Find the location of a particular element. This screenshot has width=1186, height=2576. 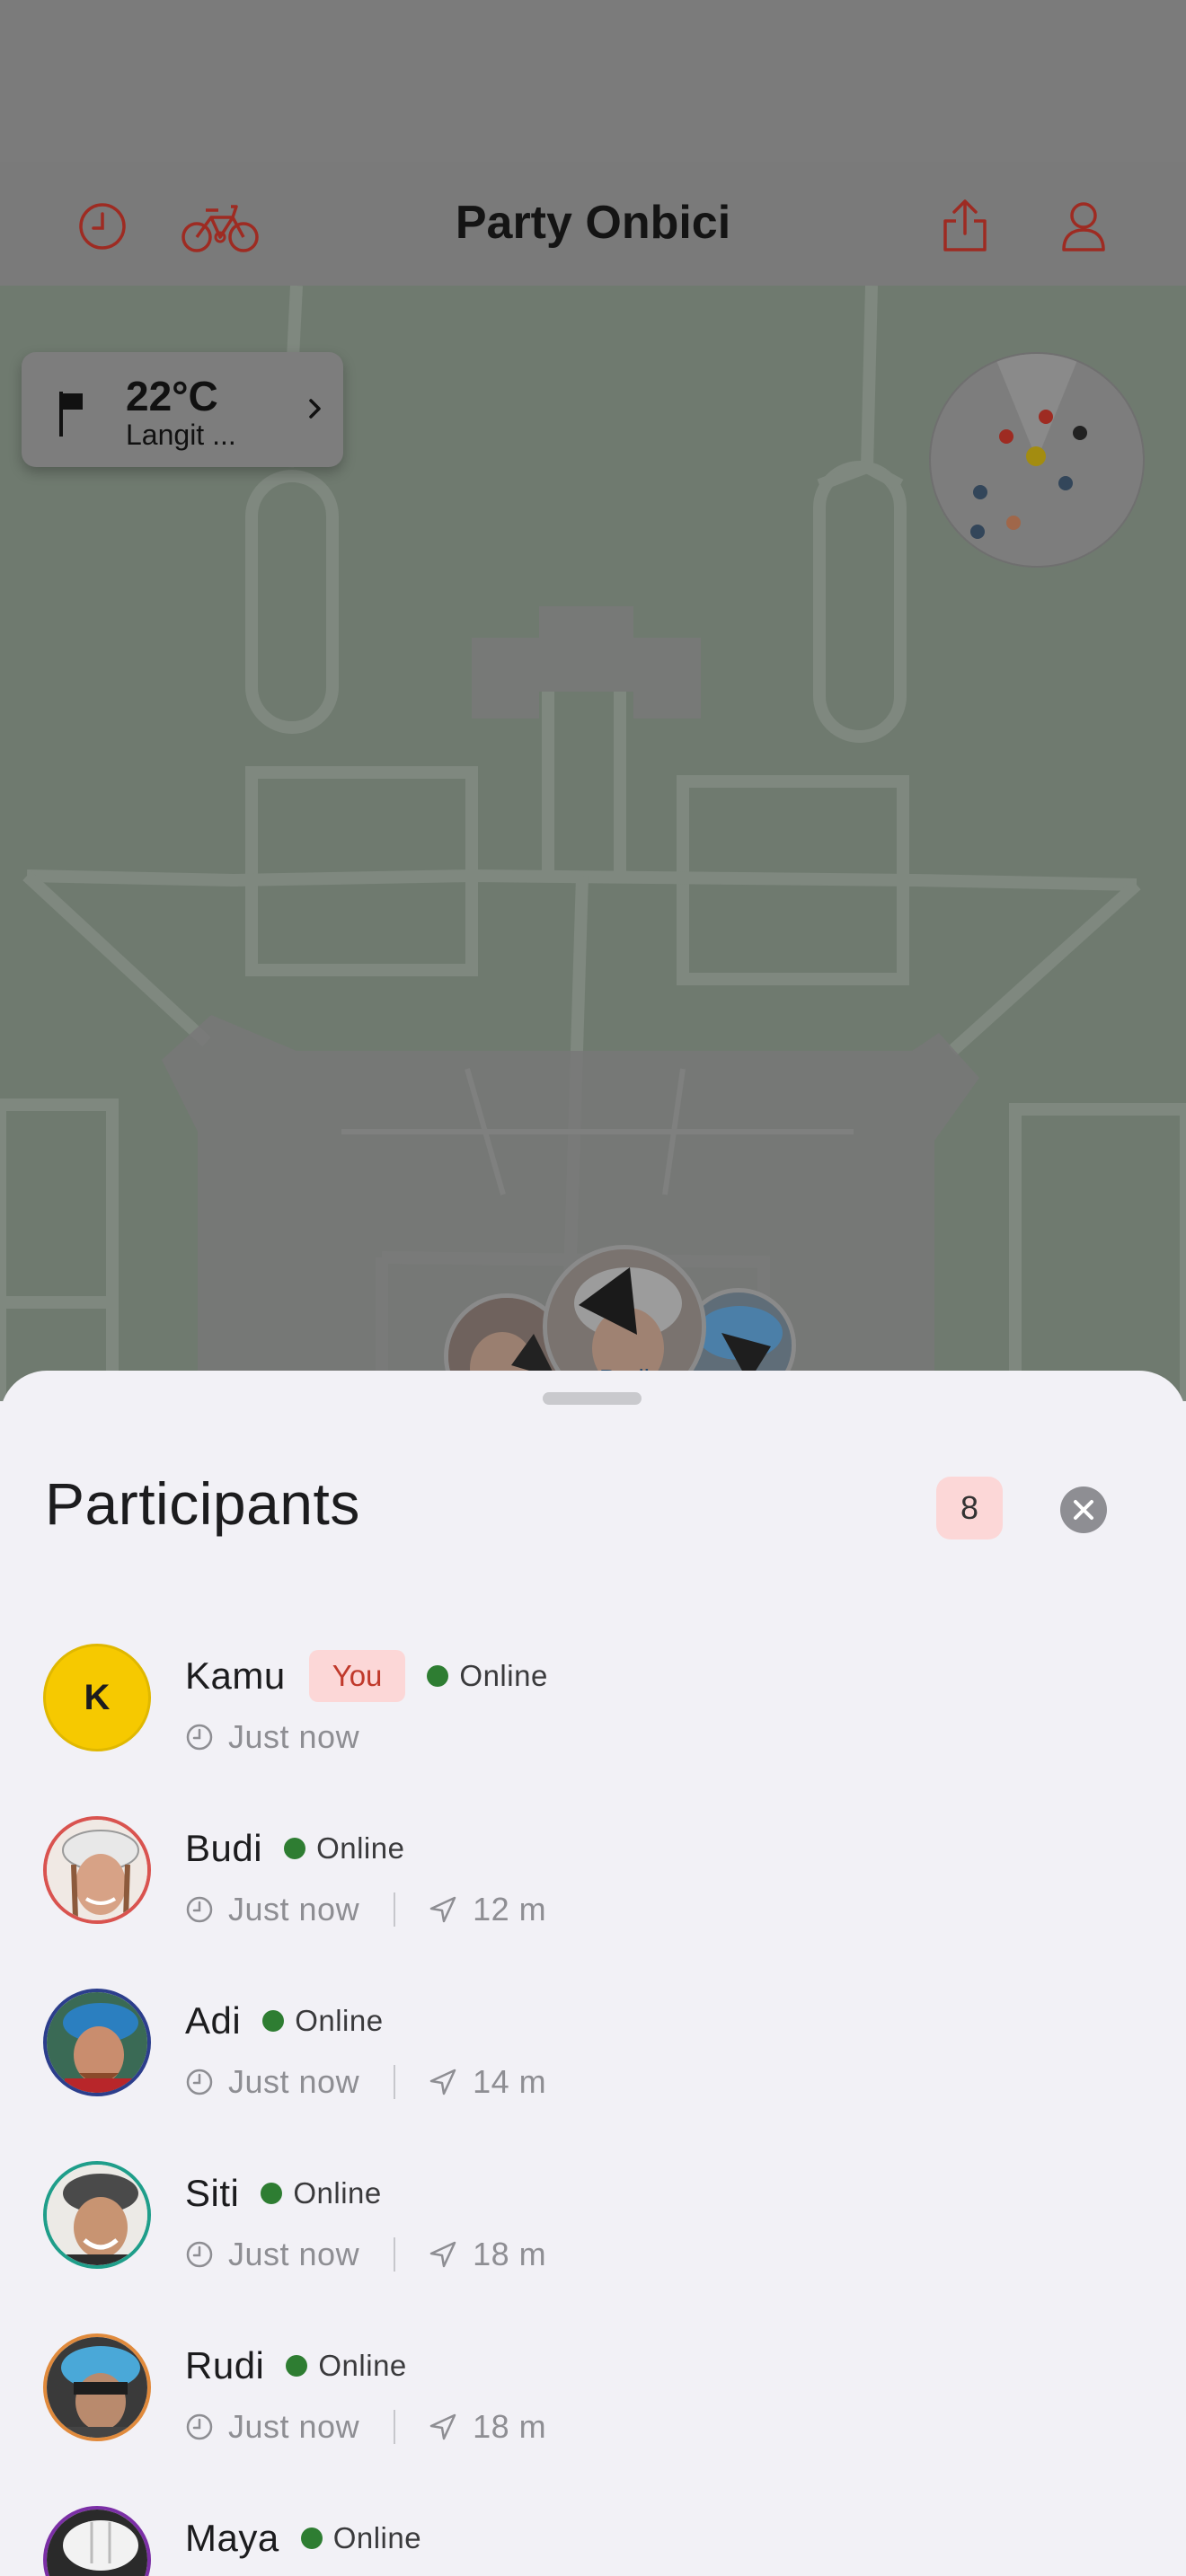

close-button is located at coordinates (1083, 1509).